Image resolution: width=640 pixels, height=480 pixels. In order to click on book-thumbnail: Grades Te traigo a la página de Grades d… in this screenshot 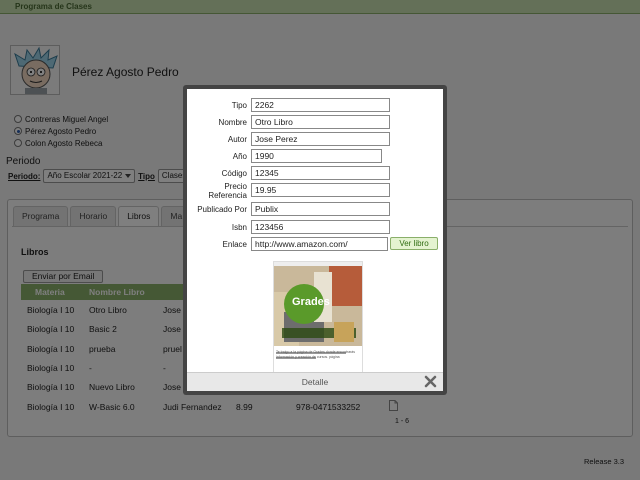, I will do `click(318, 317)`.